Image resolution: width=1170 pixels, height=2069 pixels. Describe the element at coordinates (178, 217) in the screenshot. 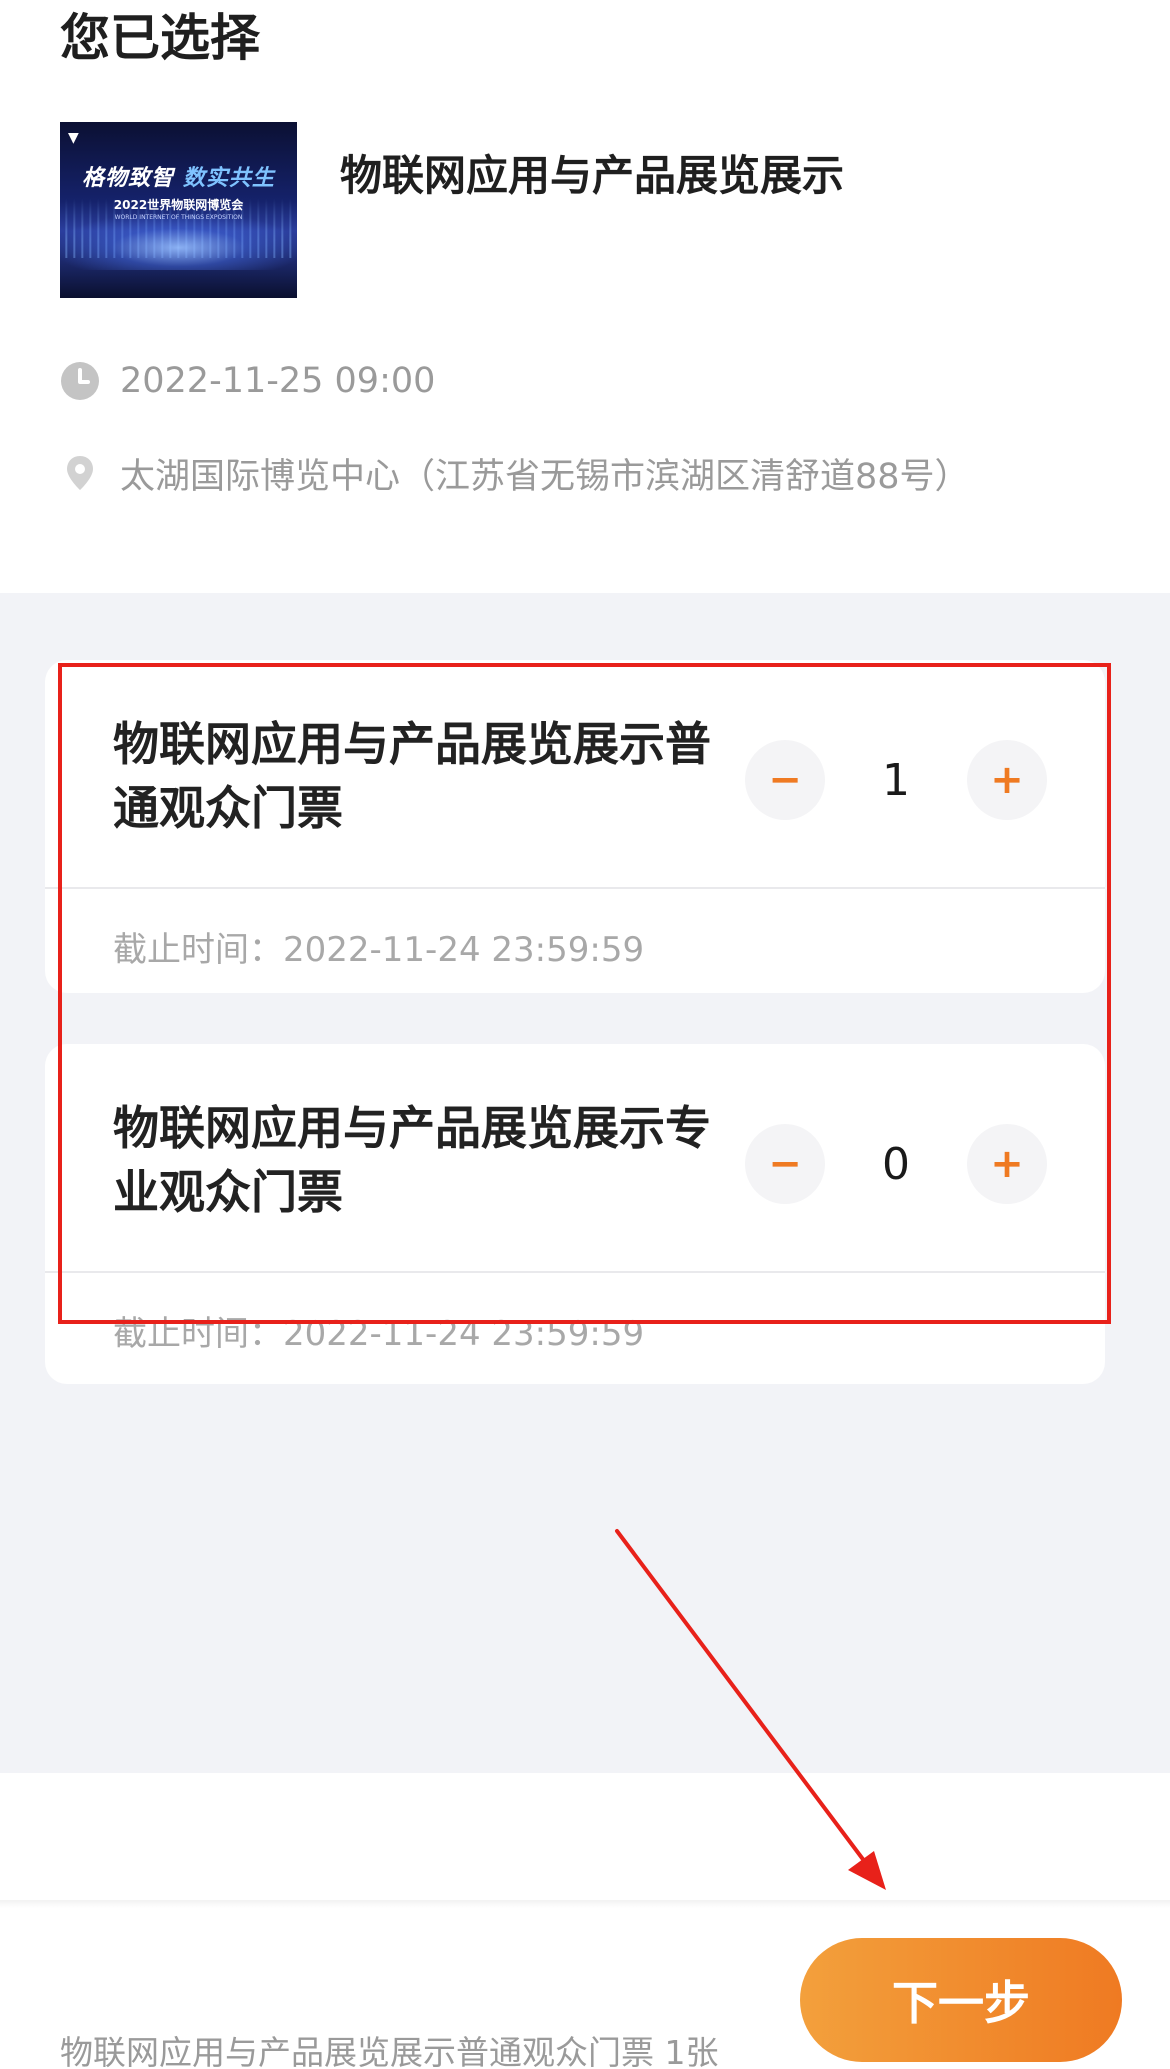

I see `thumbnail-expo-english: WORLD INTERNET OF THINGS EXPOSITION` at that location.